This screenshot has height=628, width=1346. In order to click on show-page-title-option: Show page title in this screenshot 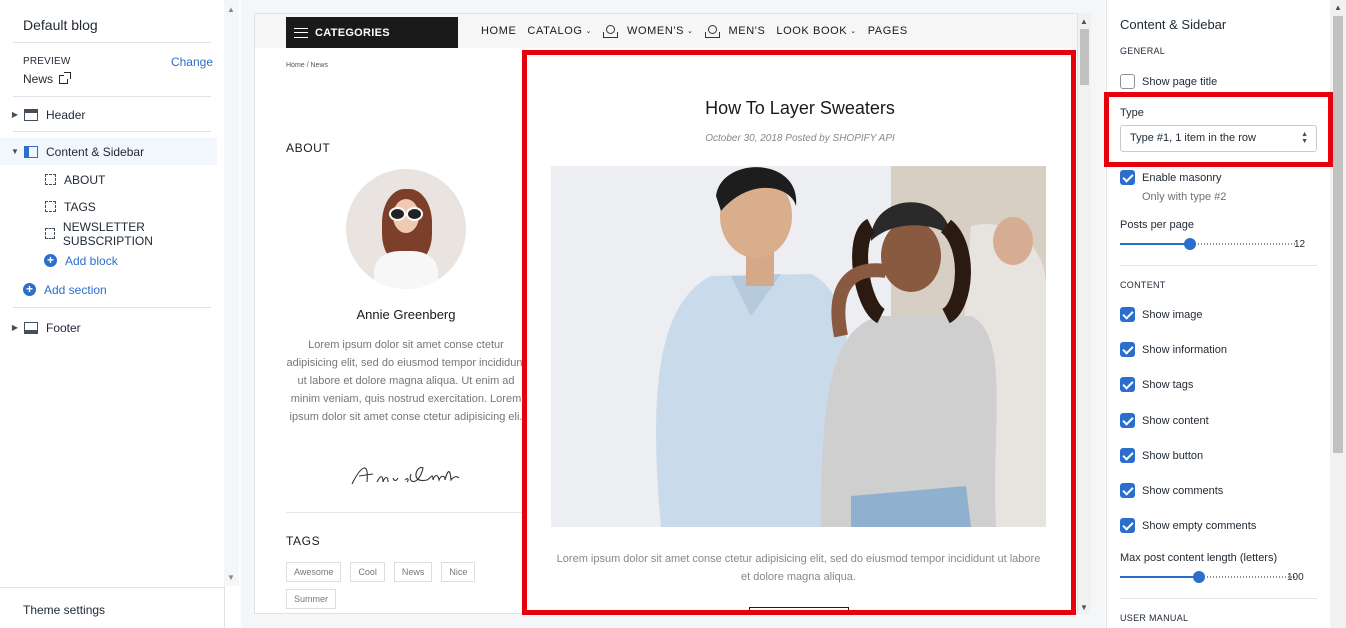, I will do `click(1168, 81)`.